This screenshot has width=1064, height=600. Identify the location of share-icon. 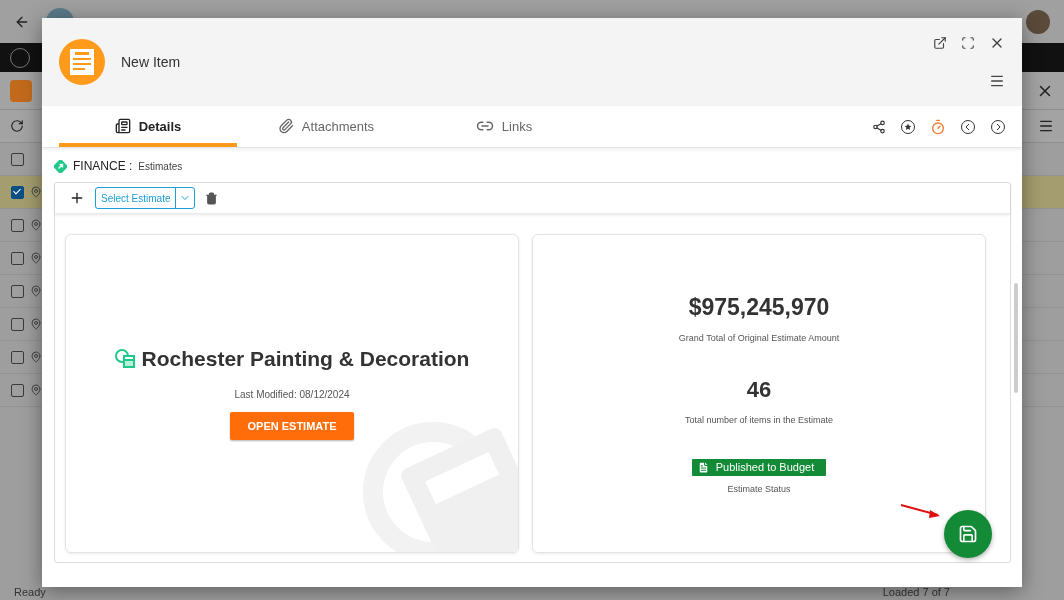
(879, 126).